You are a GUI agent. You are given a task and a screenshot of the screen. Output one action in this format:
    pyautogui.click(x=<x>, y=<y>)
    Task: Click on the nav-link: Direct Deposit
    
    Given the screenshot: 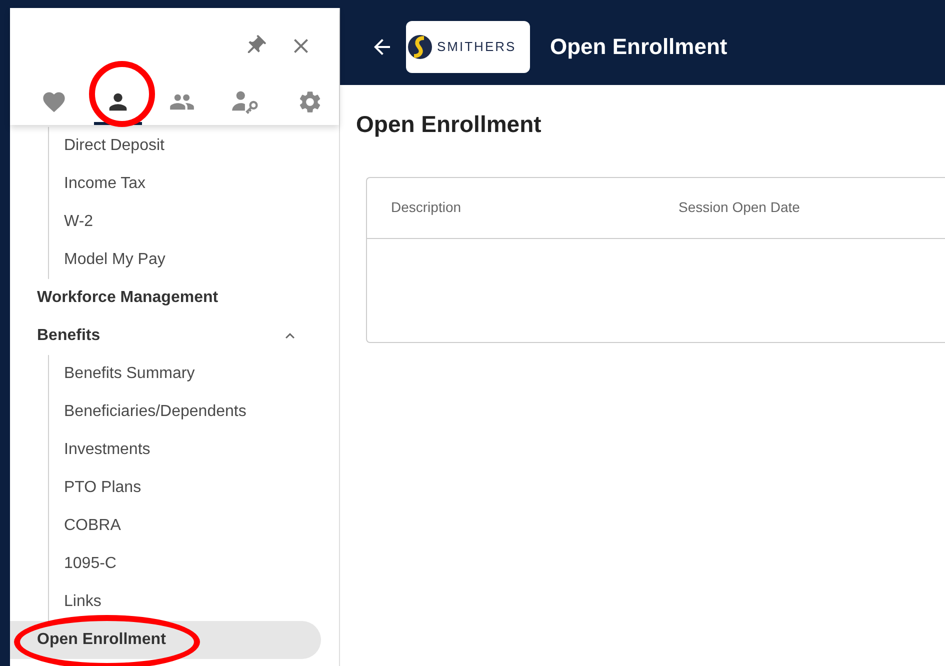 What is the action you would take?
    pyautogui.click(x=185, y=146)
    